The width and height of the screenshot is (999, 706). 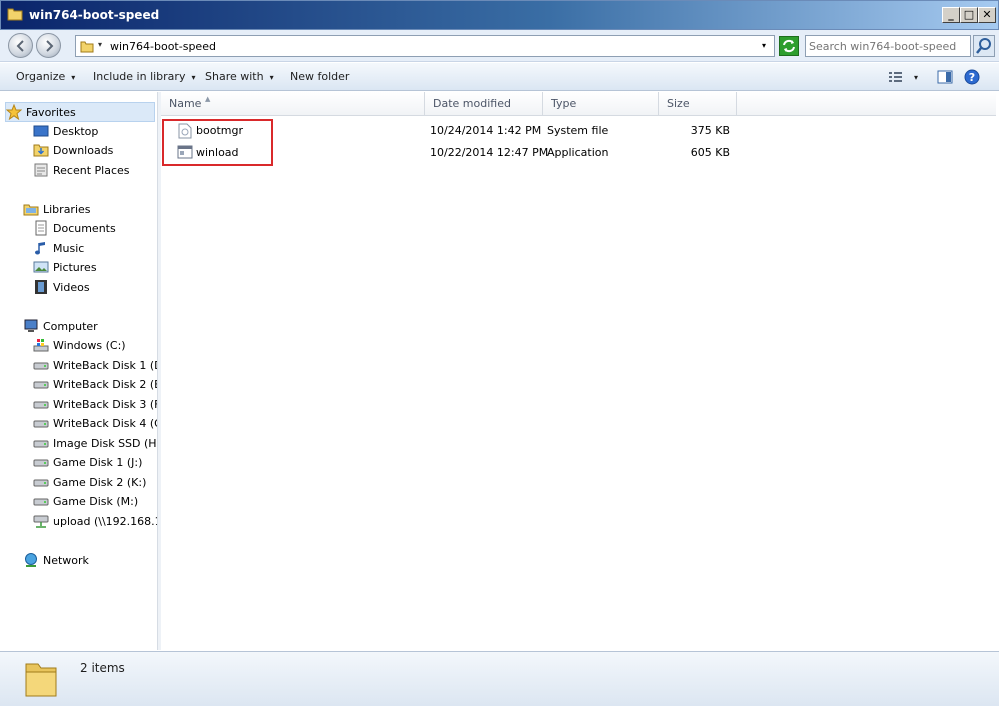 What do you see at coordinates (89, 482) in the screenshot?
I see `nav-drive-k: Game Disk 2 (K:)` at bounding box center [89, 482].